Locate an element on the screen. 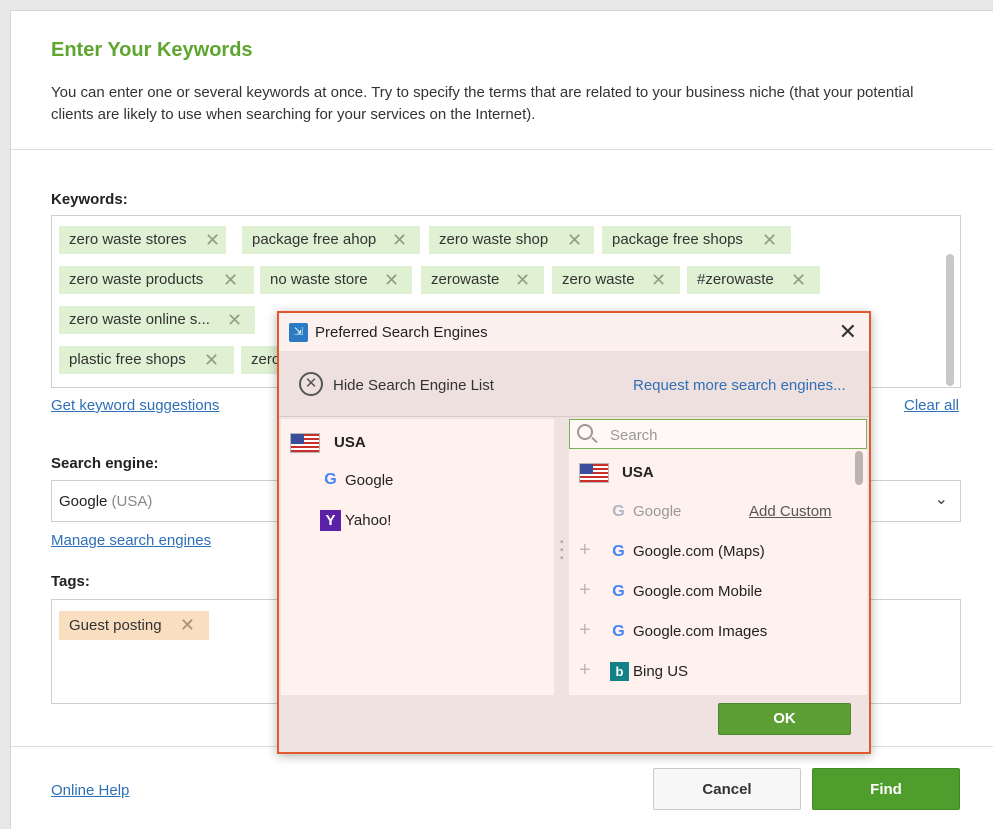 Image resolution: width=993 pixels, height=829 pixels. keyword-tag: #zerowaste ✕ is located at coordinates (753, 280).